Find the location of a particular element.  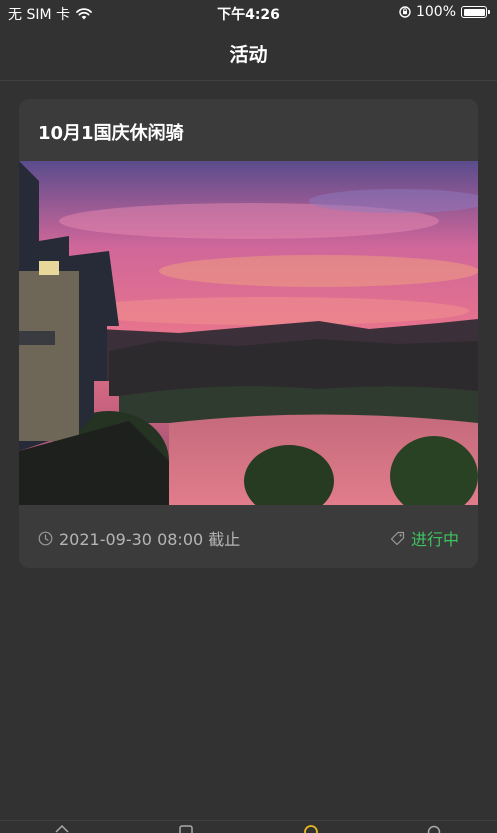

activity-status: 进行中 is located at coordinates (424, 538).